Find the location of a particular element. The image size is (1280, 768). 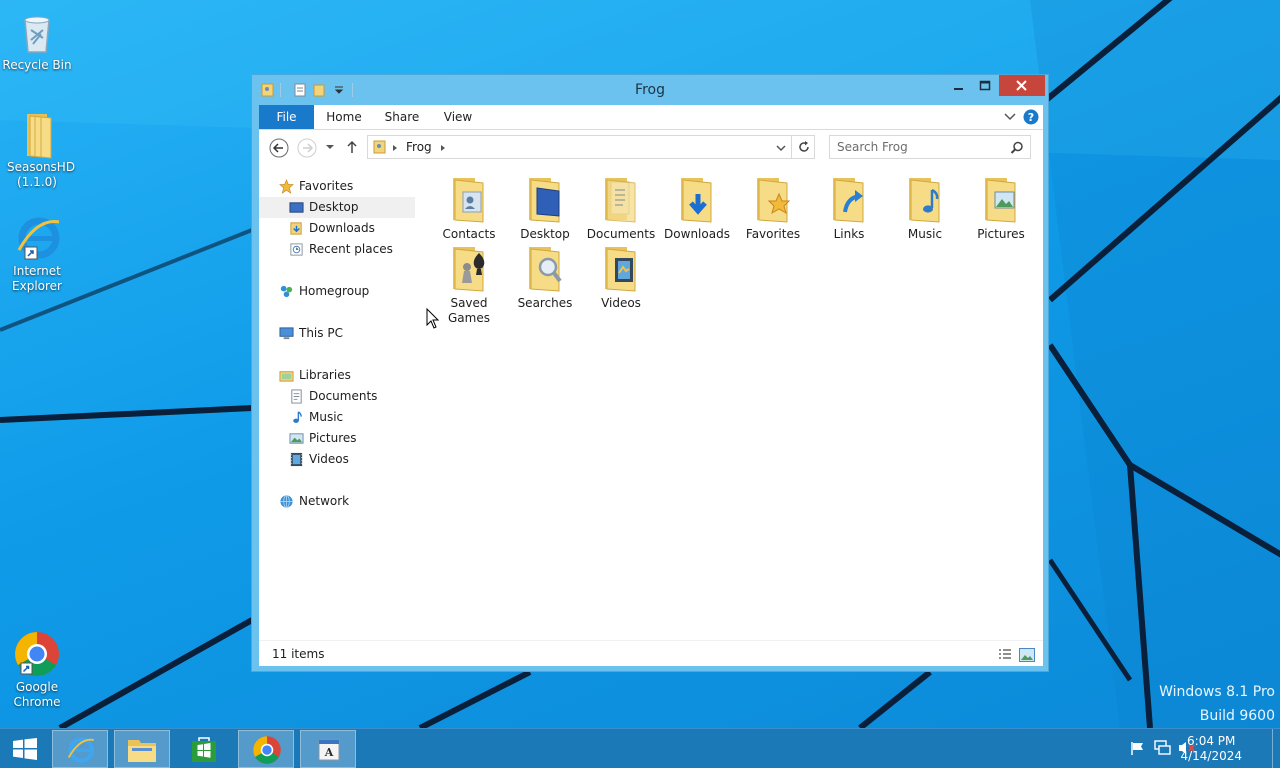

folder-item-pictures: Pictures is located at coordinates (1001, 208).